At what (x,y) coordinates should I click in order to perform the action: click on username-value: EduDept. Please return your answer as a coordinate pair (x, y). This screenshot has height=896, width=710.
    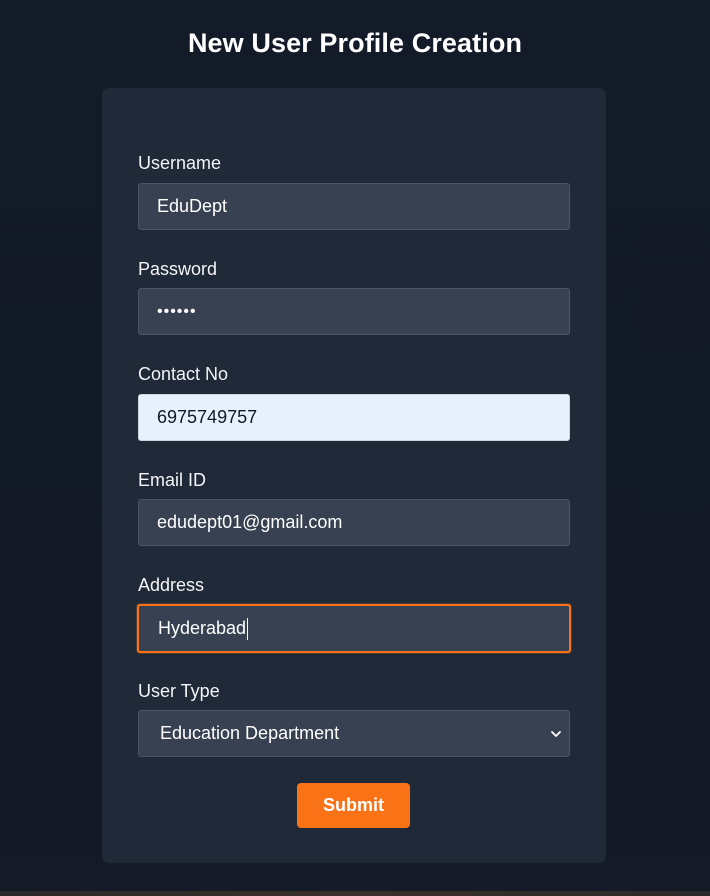
    Looking at the image, I should click on (192, 206).